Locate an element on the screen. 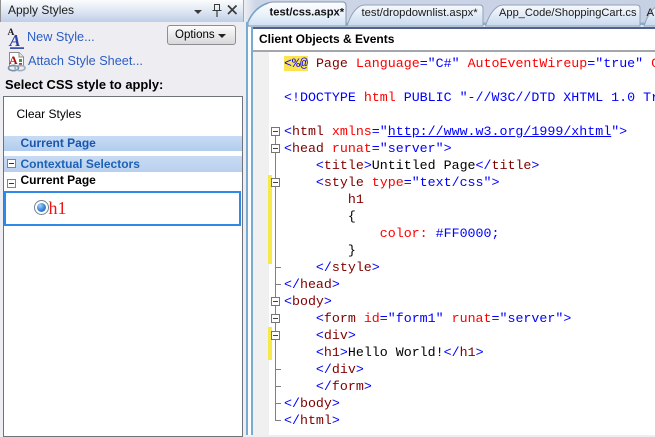 This screenshot has width=655, height=437. svg-text: App_Code/ShoppingCart.cs is located at coordinates (568, 13).